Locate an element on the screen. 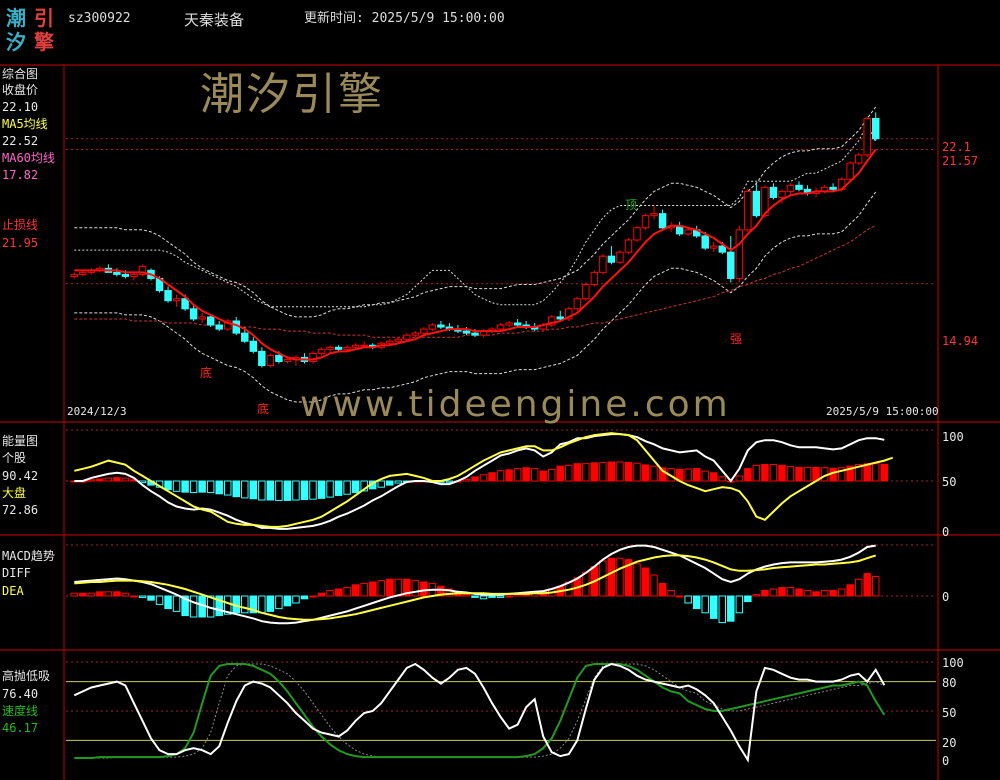 The height and width of the screenshot is (780, 1000). watermark-url: www.tideengine.com is located at coordinates (515, 404).